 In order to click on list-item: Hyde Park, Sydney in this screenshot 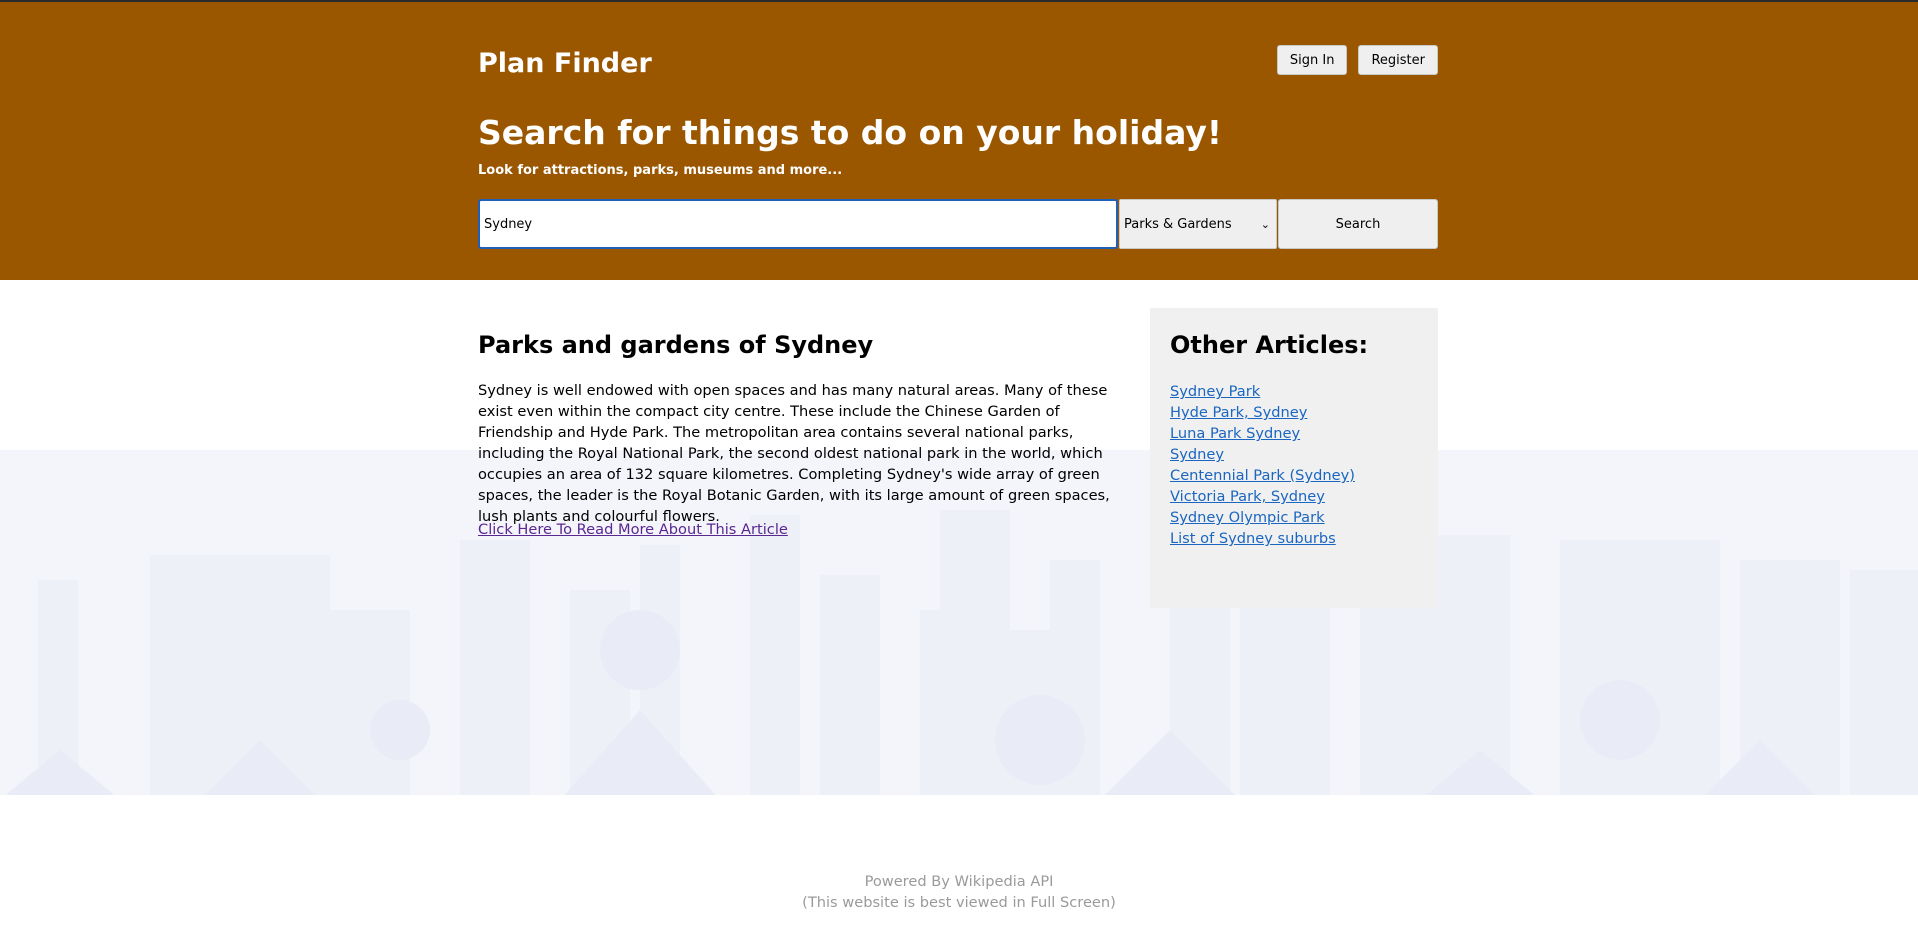, I will do `click(1262, 411)`.